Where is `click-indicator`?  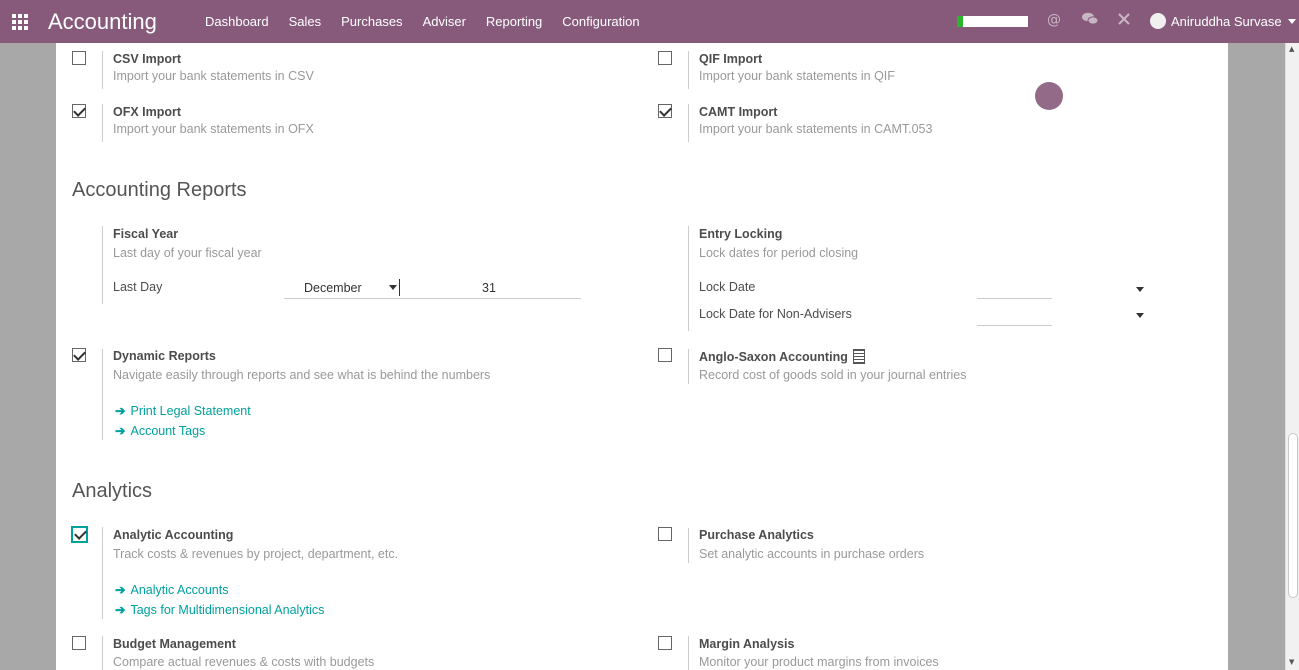
click-indicator is located at coordinates (1049, 96).